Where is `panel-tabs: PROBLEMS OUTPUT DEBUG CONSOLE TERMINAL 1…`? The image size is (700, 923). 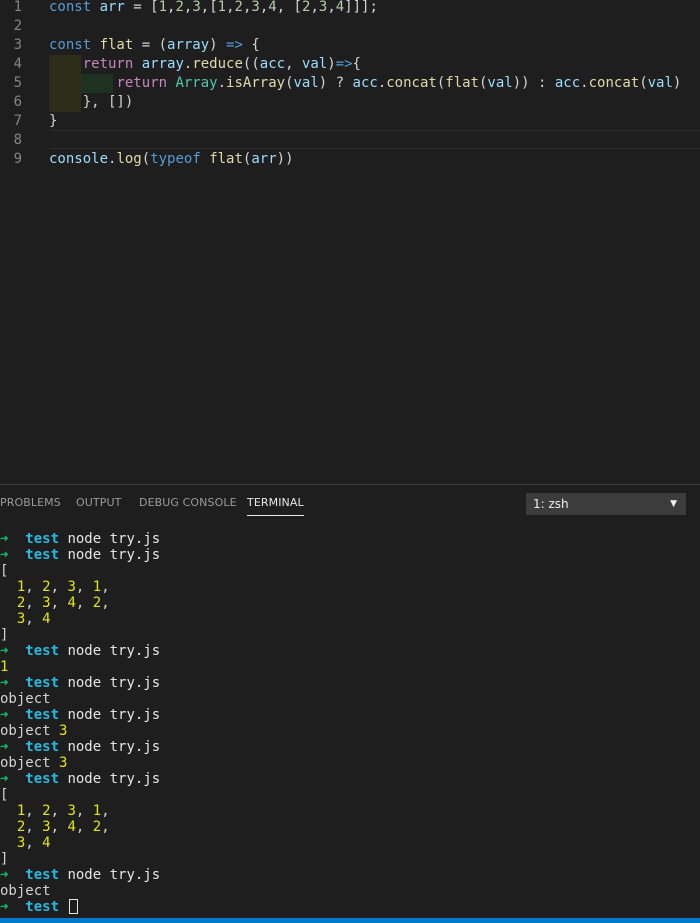
panel-tabs: PROBLEMS OUTPUT DEBUG CONSOLE TERMINAL 1… is located at coordinates (350, 503).